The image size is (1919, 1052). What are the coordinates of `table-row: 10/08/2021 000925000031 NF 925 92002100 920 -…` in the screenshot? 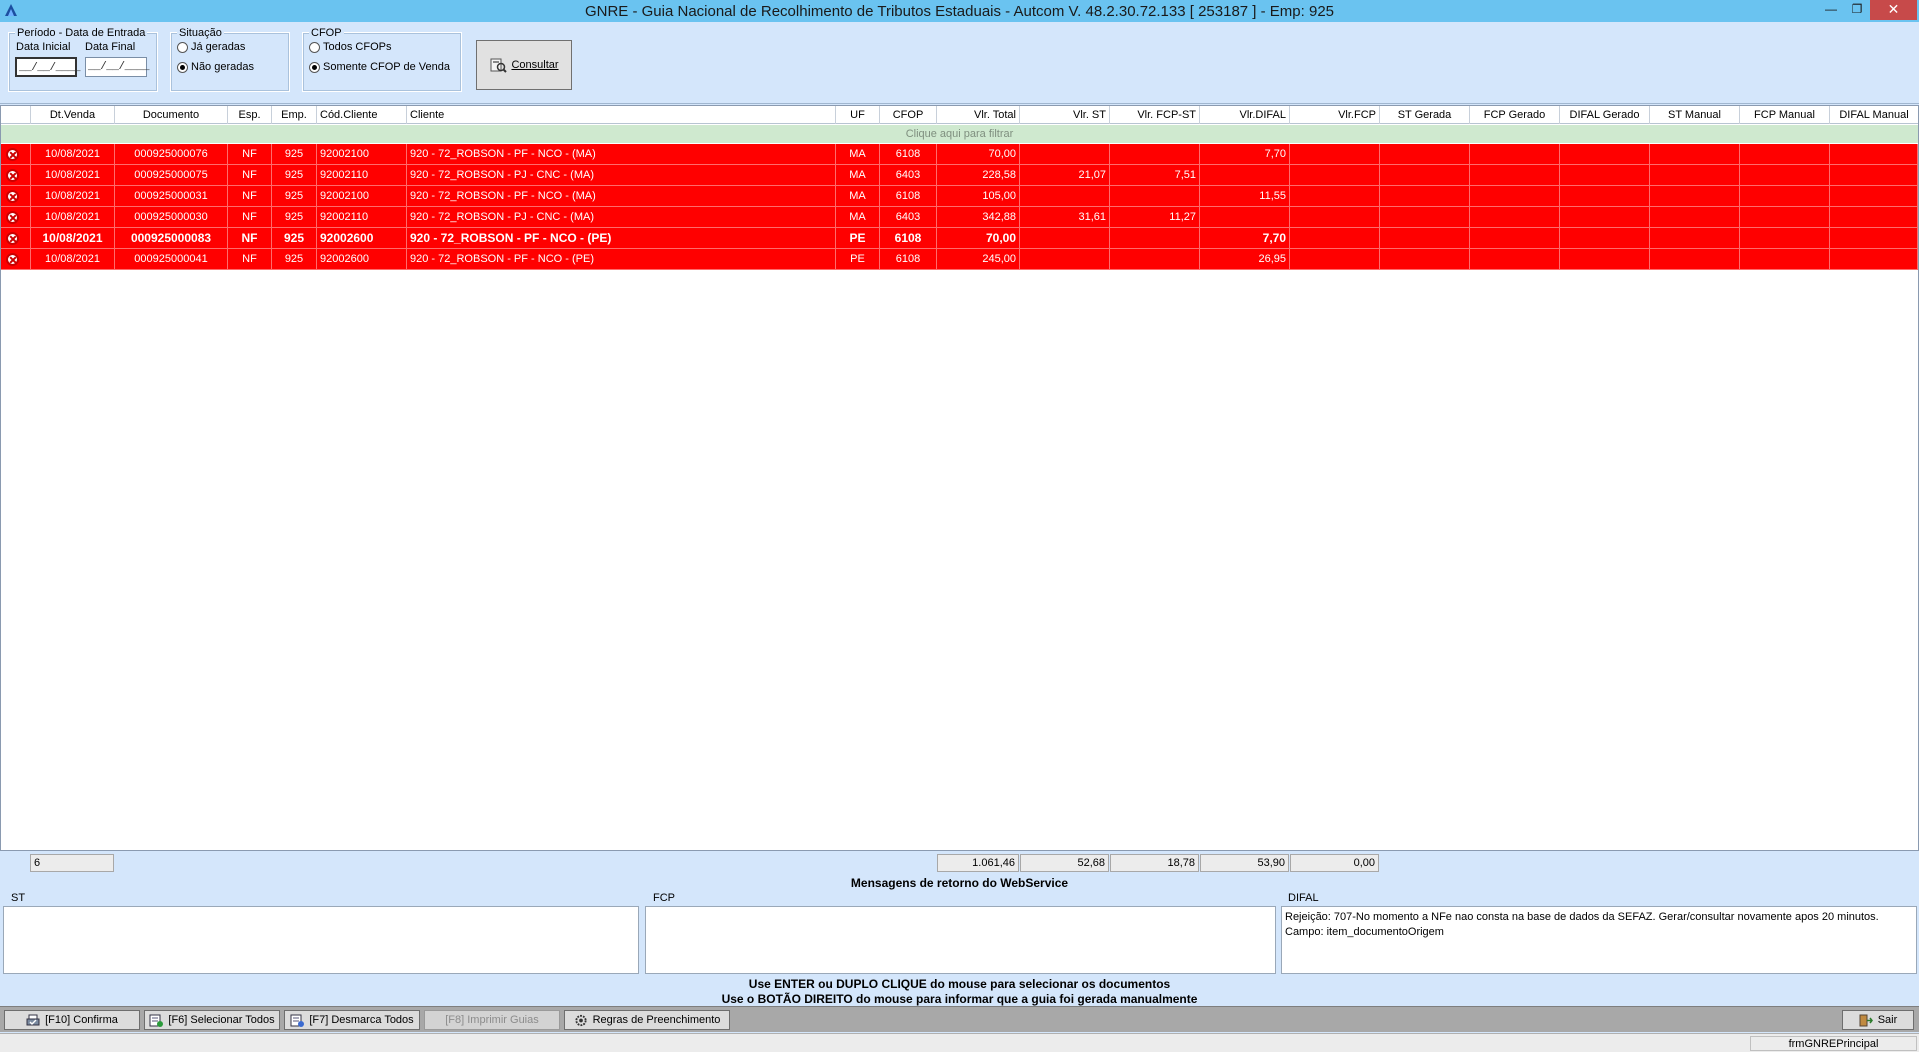 It's located at (959, 196).